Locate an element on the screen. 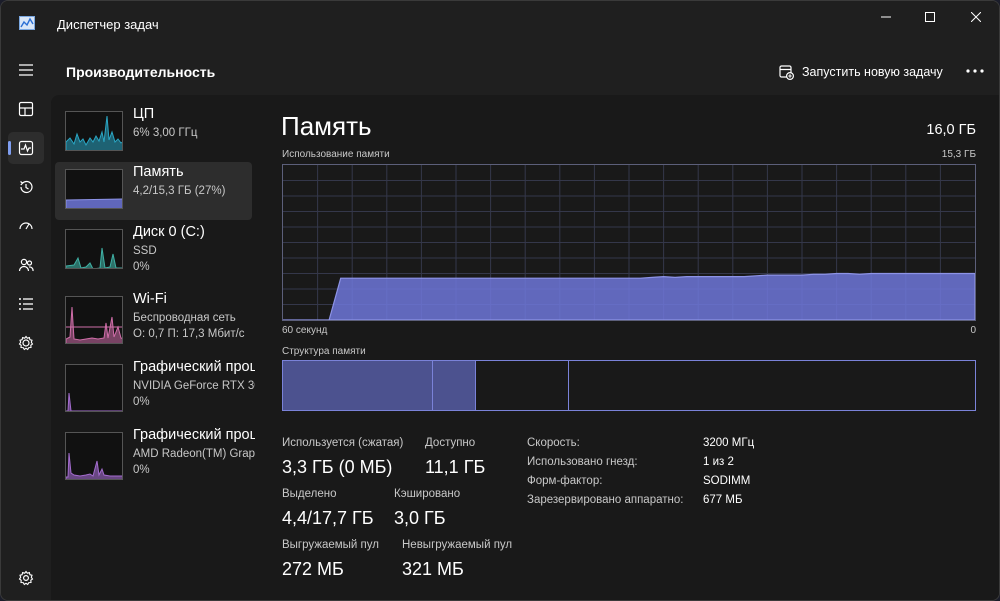  processes-icon is located at coordinates (26, 109).